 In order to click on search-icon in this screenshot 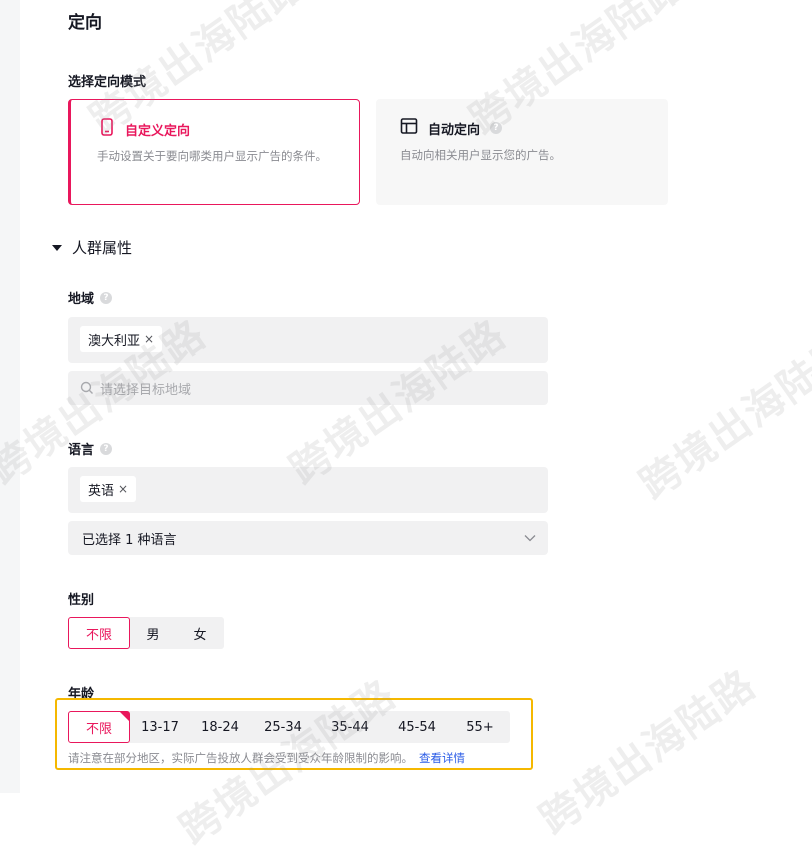, I will do `click(87, 388)`.